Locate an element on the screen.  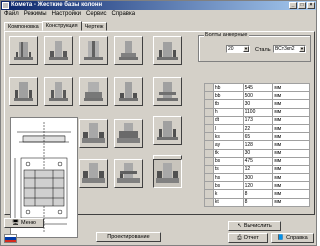
param-symbol: ts is located at coordinates (228, 169).